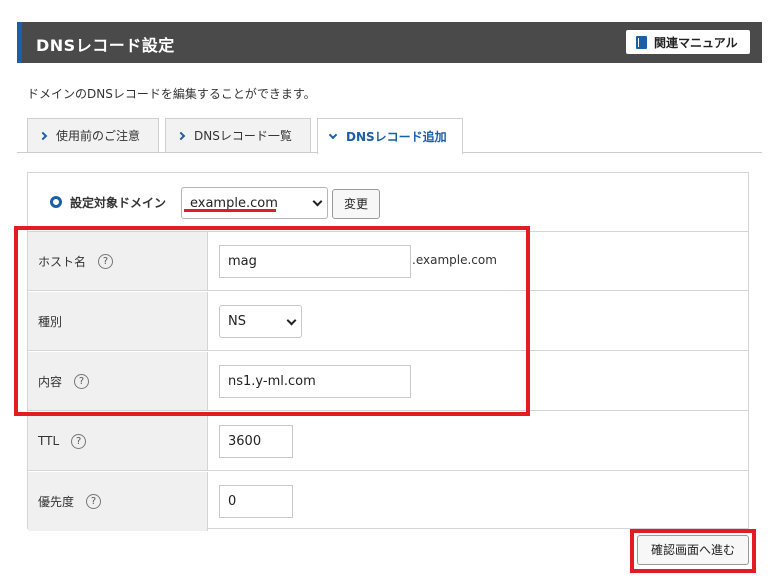 This screenshot has width=778, height=582. Describe the element at coordinates (388, 441) in the screenshot. I see `ttl-row: TTL ? 3600` at that location.